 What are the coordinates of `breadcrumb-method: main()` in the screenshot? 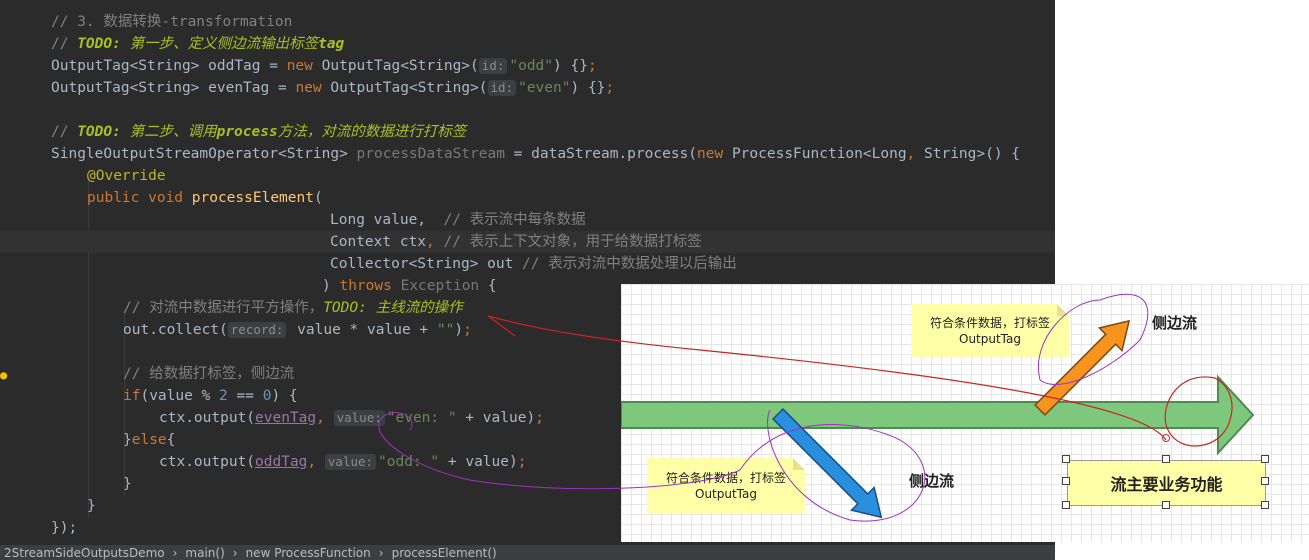 It's located at (204, 553).